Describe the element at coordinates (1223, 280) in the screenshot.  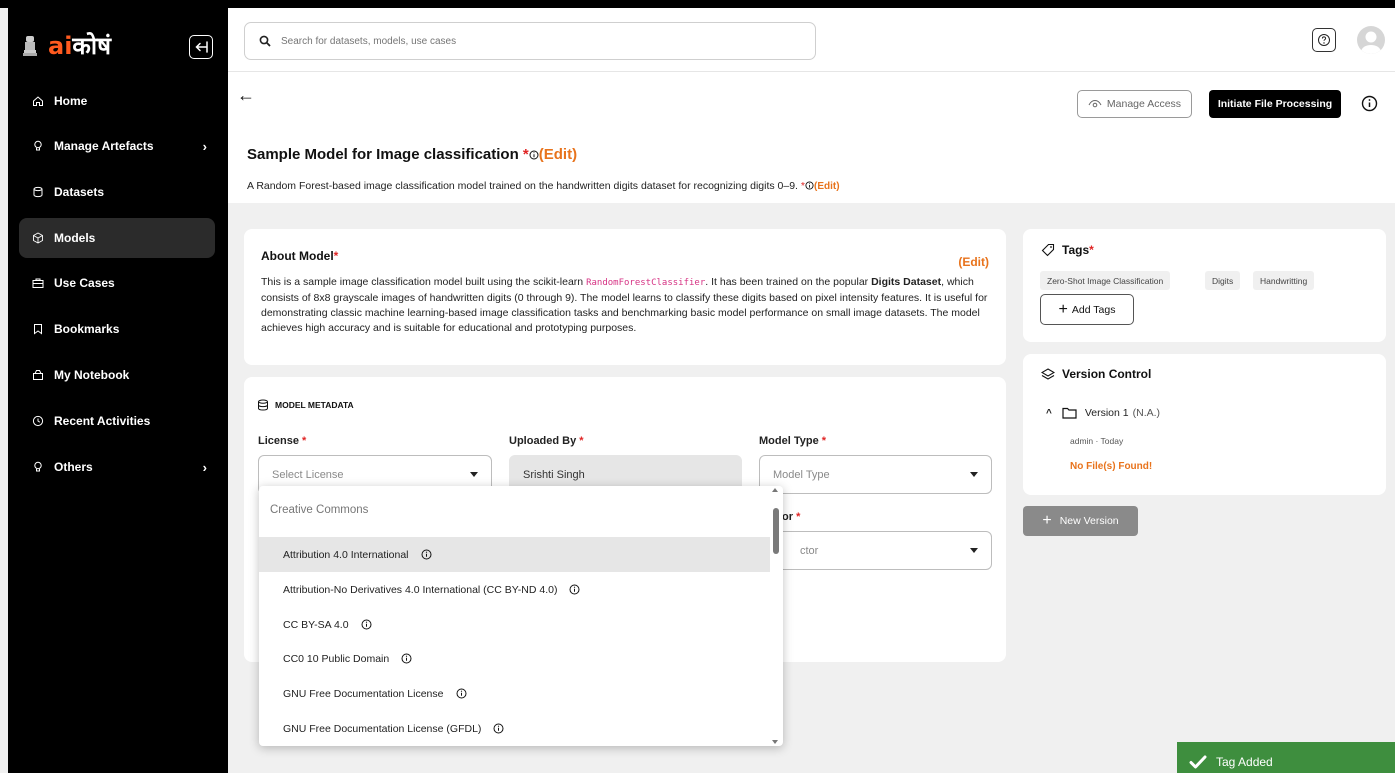
I see `tag-chip: Digits` at that location.